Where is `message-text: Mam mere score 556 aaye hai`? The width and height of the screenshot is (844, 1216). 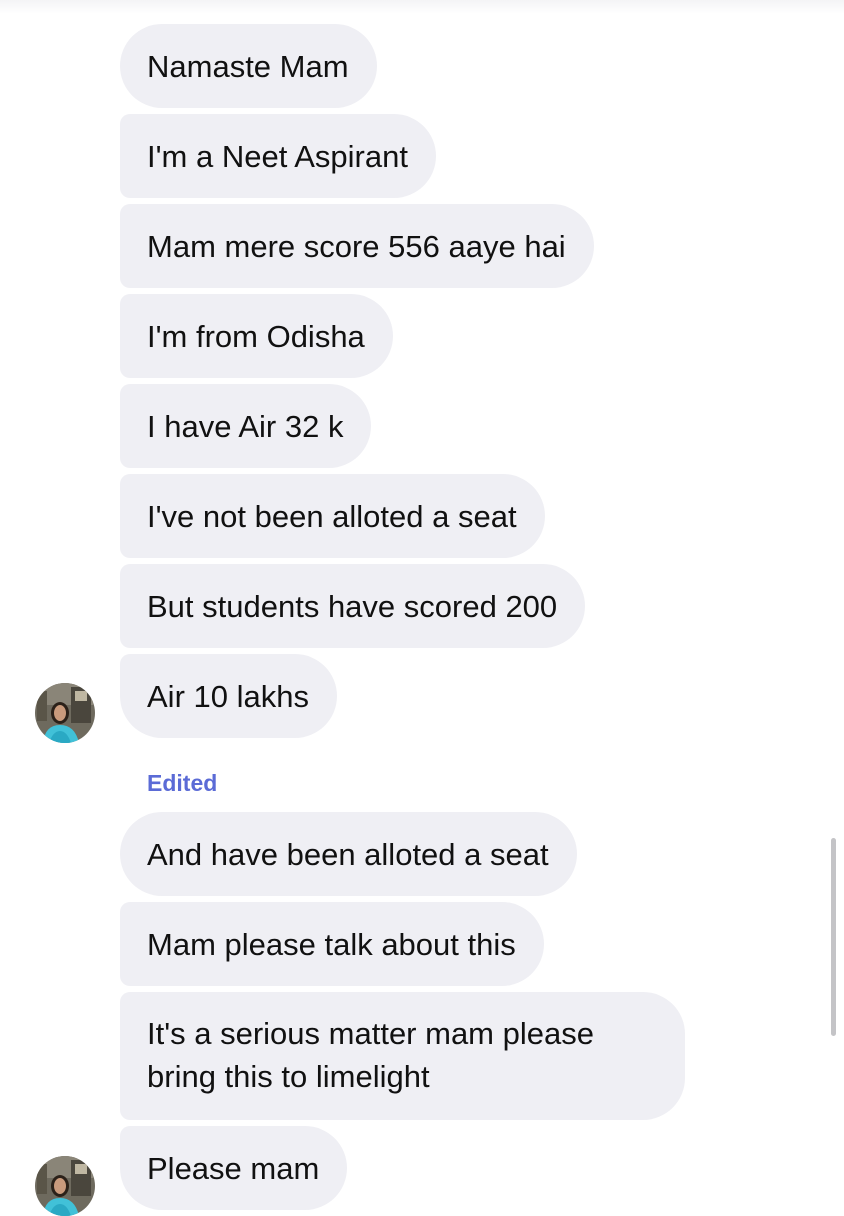
message-text: Mam mere score 556 aaye hai is located at coordinates (356, 246).